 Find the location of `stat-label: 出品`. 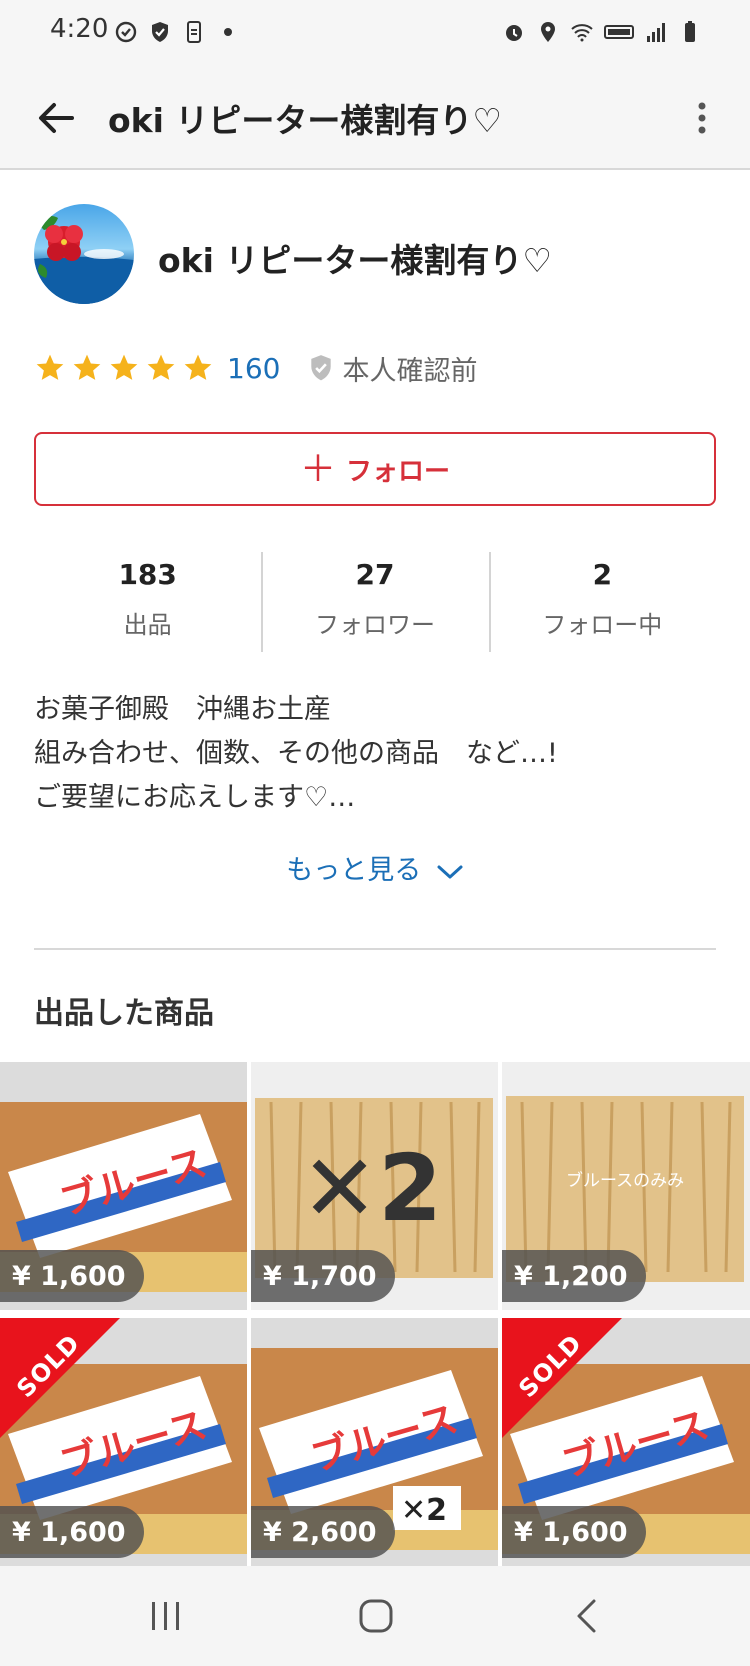

stat-label: 出品 is located at coordinates (147, 625).